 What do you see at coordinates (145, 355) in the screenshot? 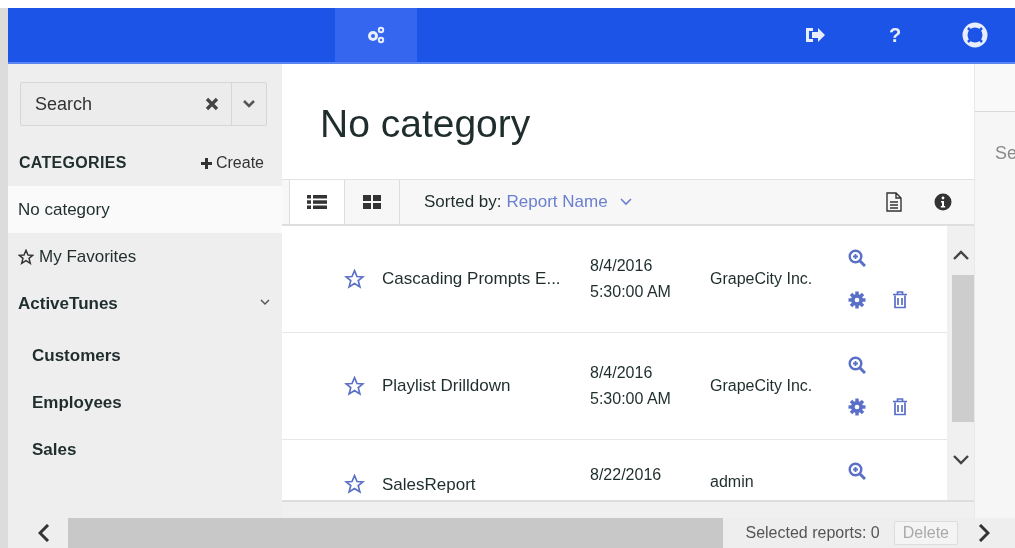
I see `category-item: Customers` at bounding box center [145, 355].